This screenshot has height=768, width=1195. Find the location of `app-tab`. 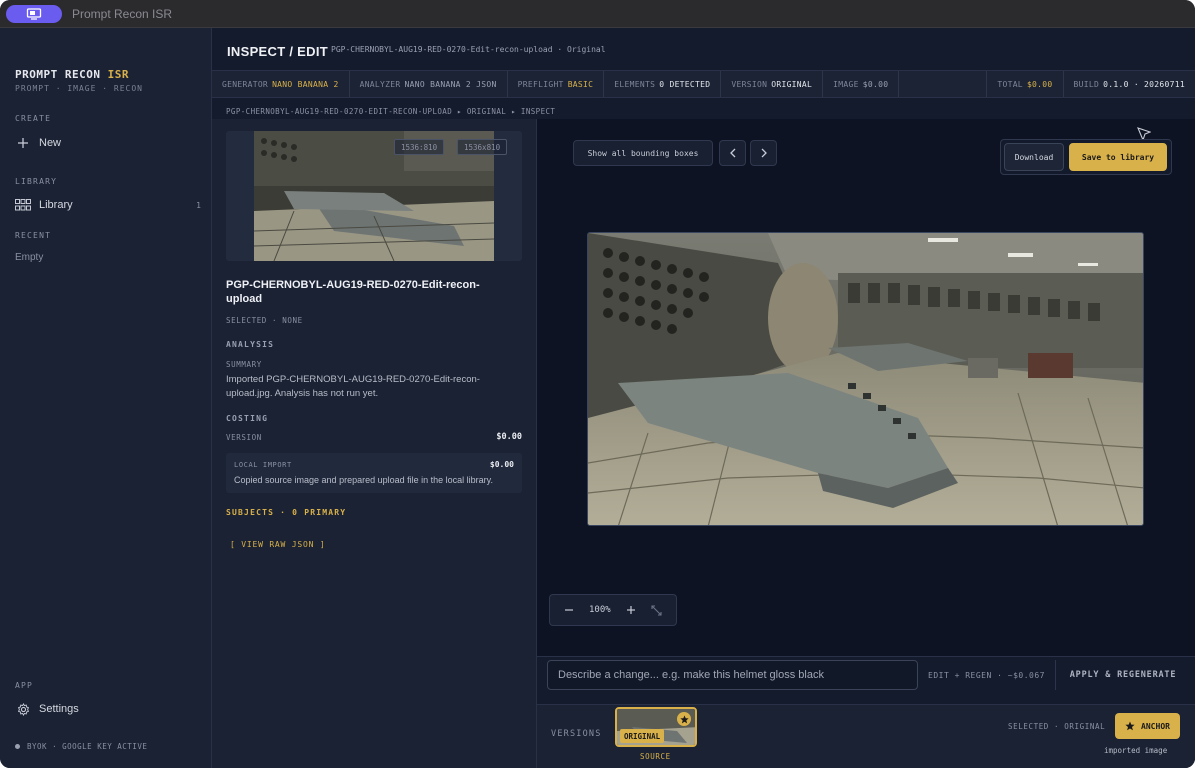

app-tab is located at coordinates (34, 14).